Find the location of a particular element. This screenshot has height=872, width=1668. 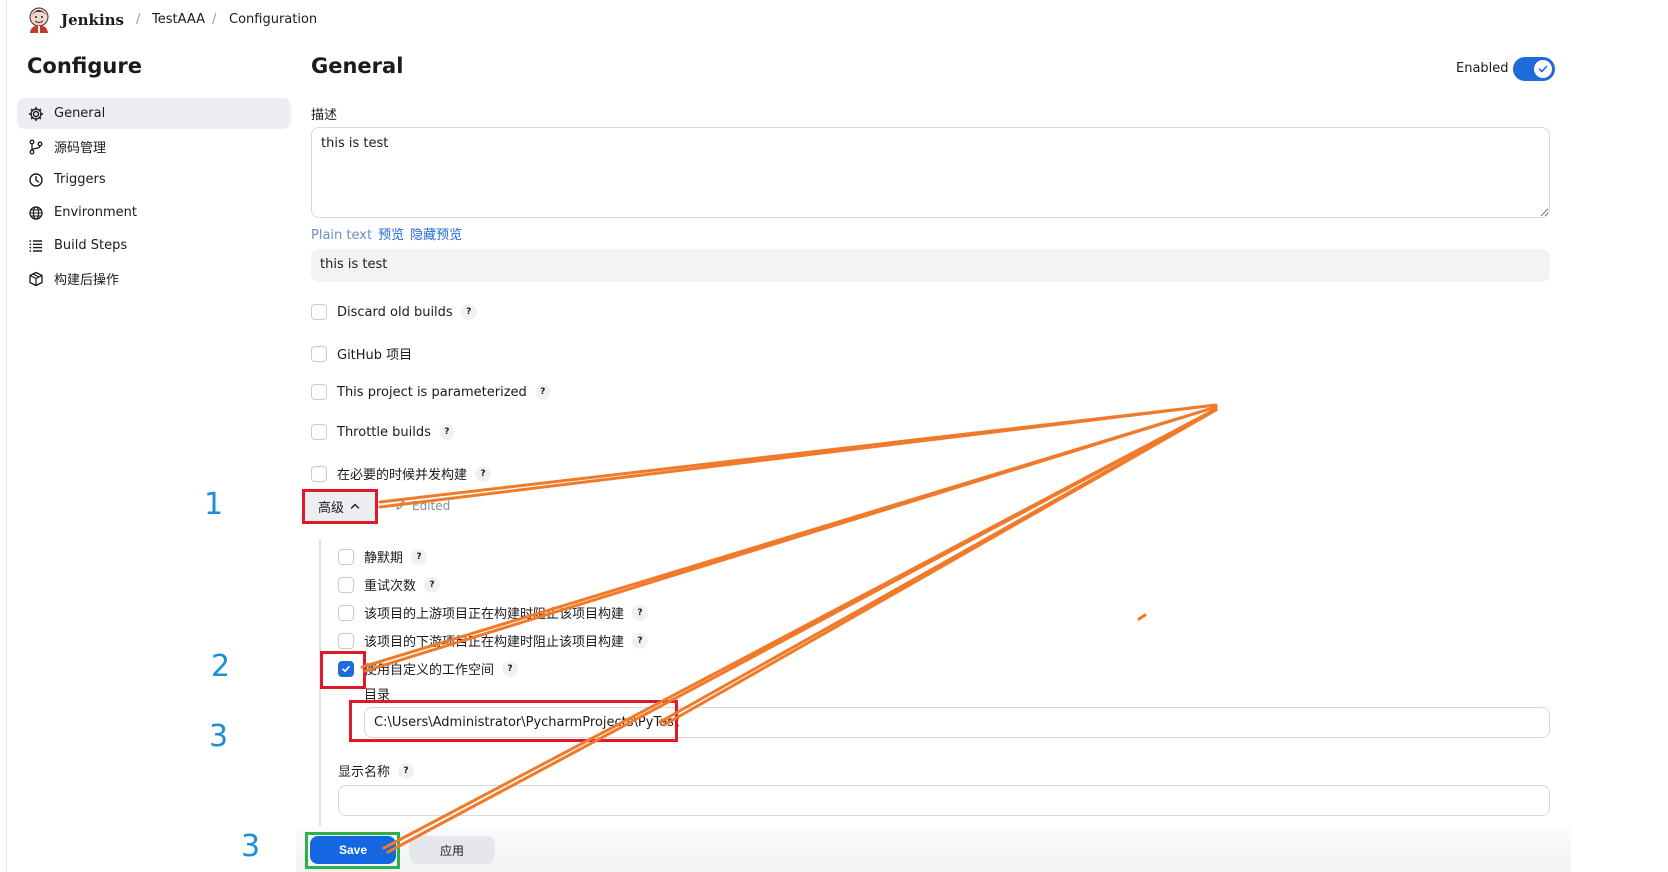

hide-preview-link: 隐藏预览 is located at coordinates (436, 235).